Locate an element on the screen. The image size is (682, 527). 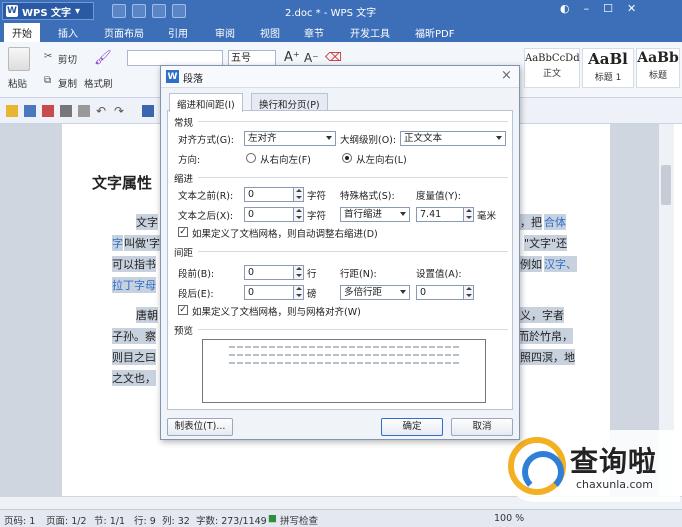
wps-logo-icon: W is located at coordinates (172, 76).